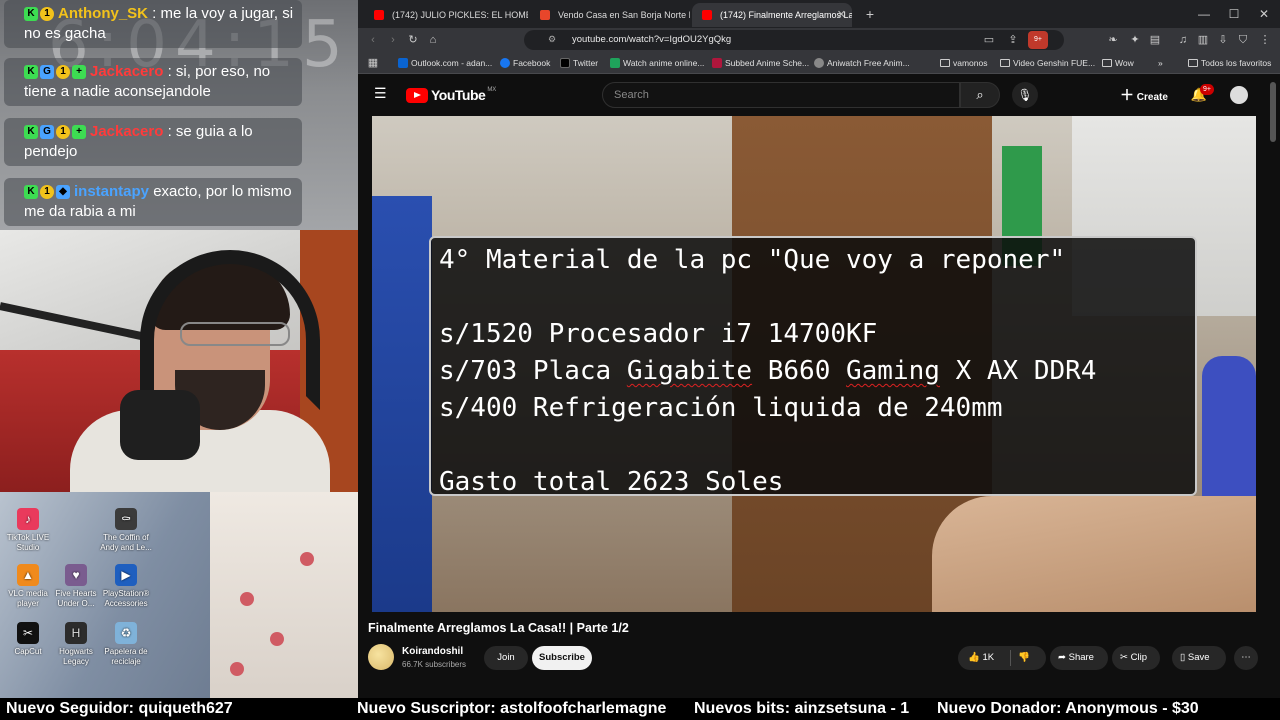 The image size is (1280, 720). Describe the element at coordinates (1229, 436) in the screenshot. I see `scene-blue-fan` at that location.